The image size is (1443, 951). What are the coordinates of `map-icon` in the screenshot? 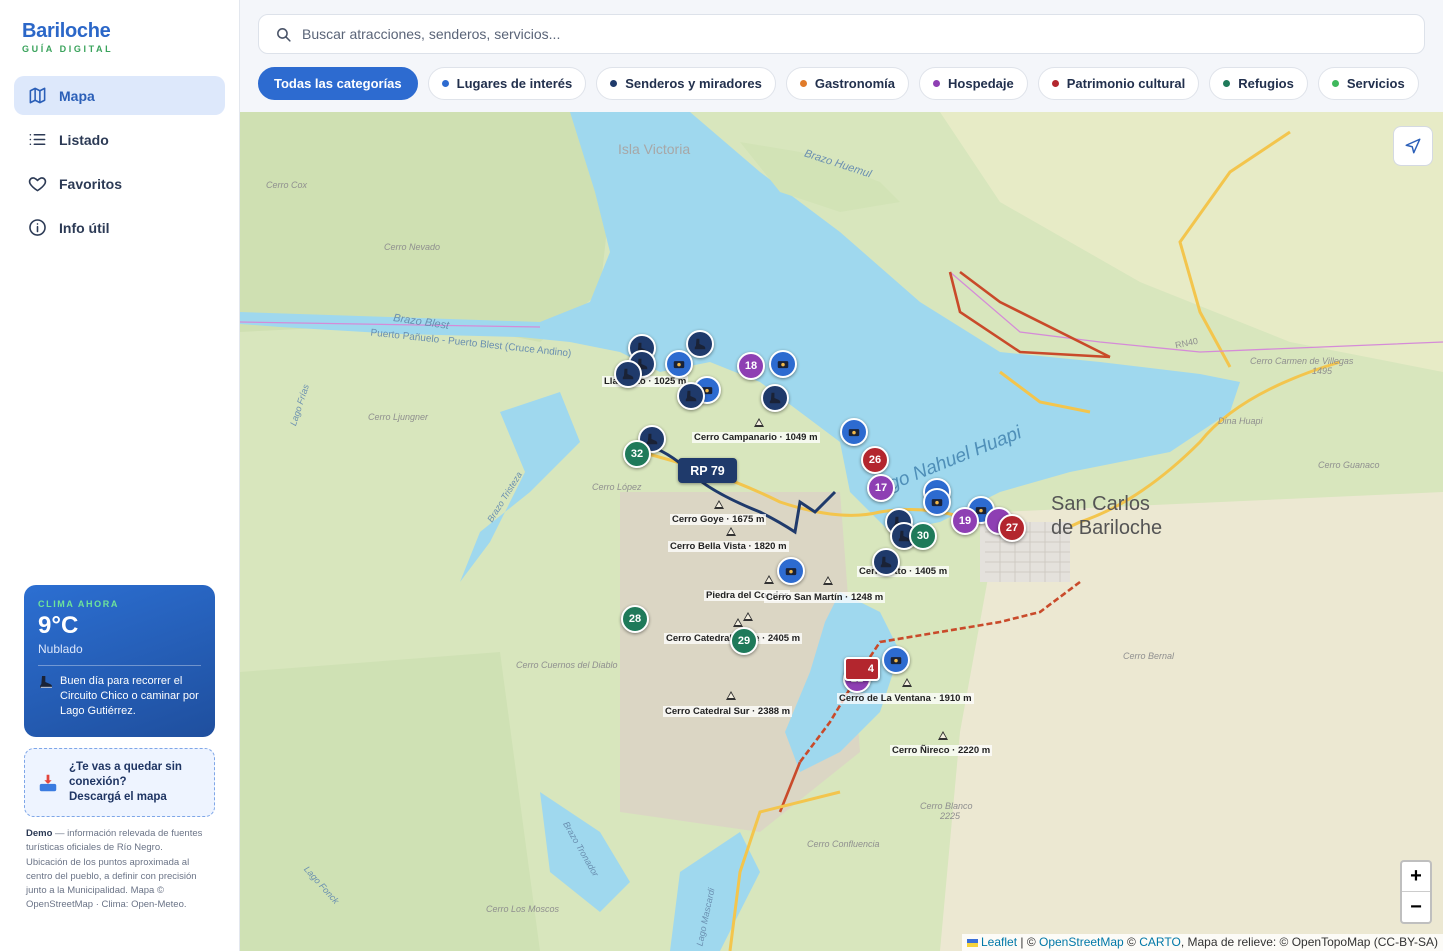 It's located at (37, 95).